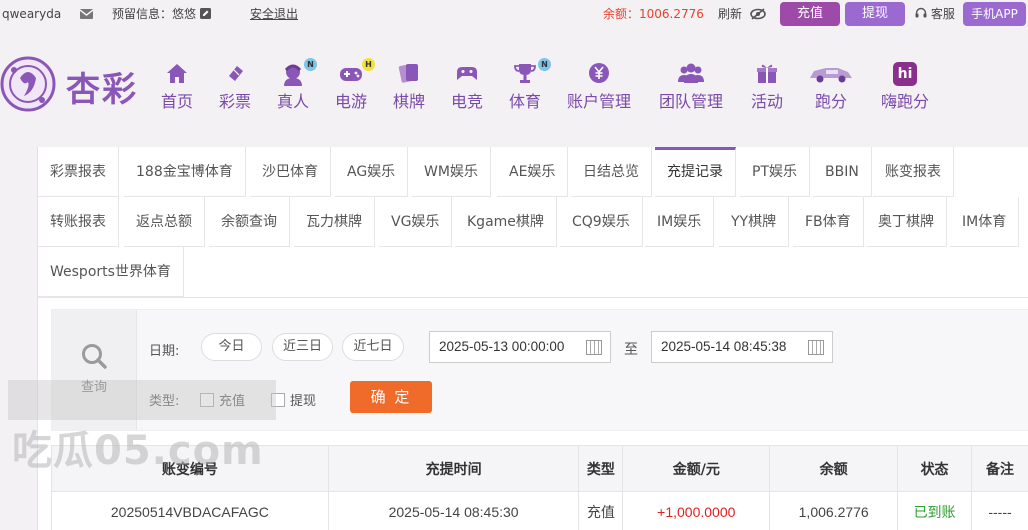  Describe the element at coordinates (695, 172) in the screenshot. I see `tab-deposit-withdraw-records: 充提记录` at that location.